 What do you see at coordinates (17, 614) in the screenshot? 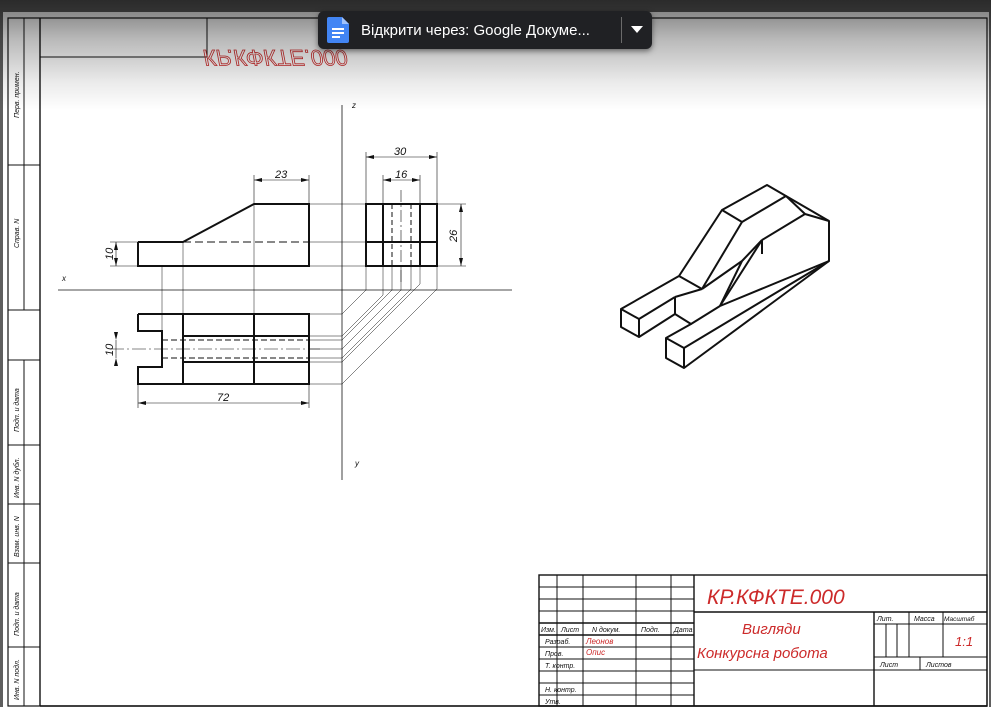
I see `side-label-podp2: Подп. и дата` at bounding box center [17, 614].